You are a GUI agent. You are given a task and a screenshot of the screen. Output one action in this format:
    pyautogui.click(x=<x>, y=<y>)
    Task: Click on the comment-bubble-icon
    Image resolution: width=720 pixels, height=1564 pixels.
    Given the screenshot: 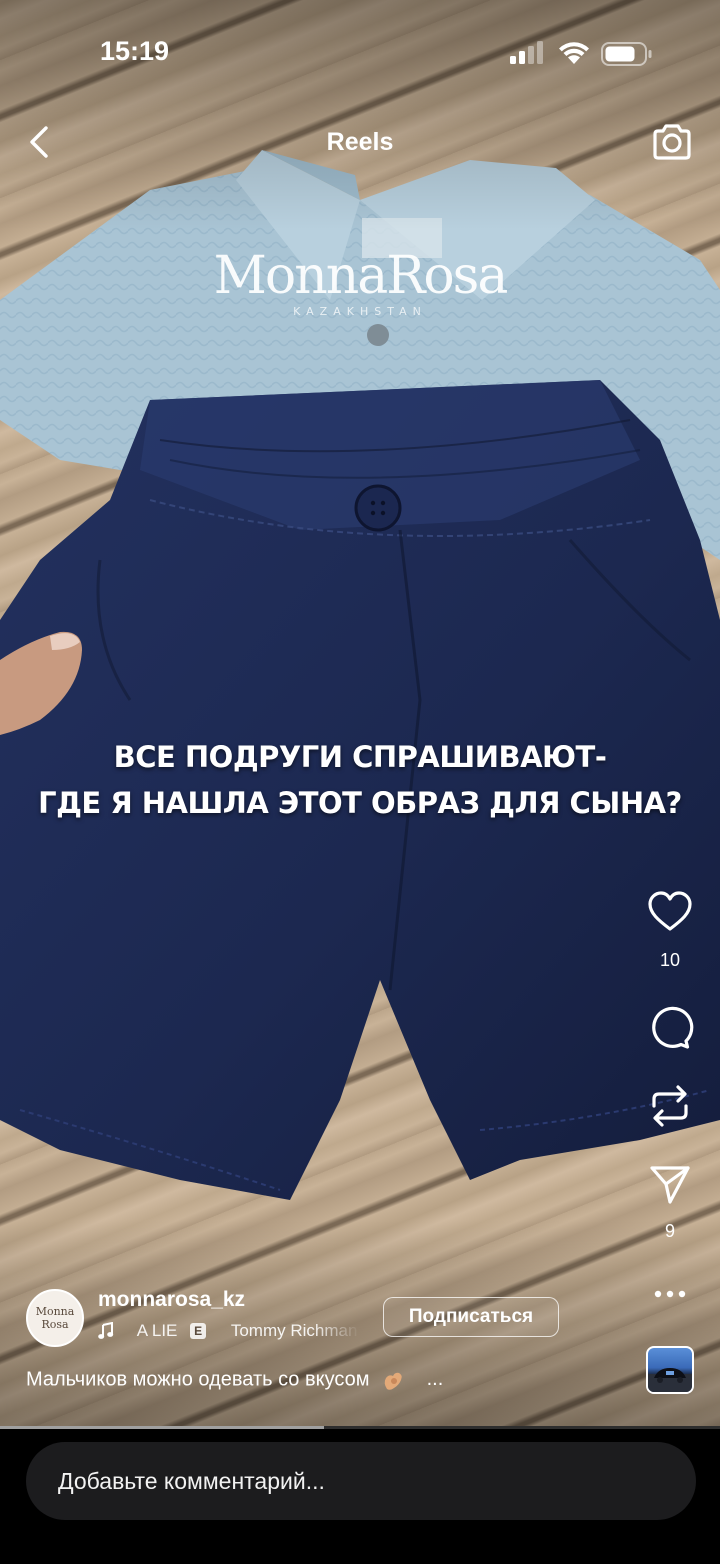 What is the action you would take?
    pyautogui.click(x=673, y=1027)
    